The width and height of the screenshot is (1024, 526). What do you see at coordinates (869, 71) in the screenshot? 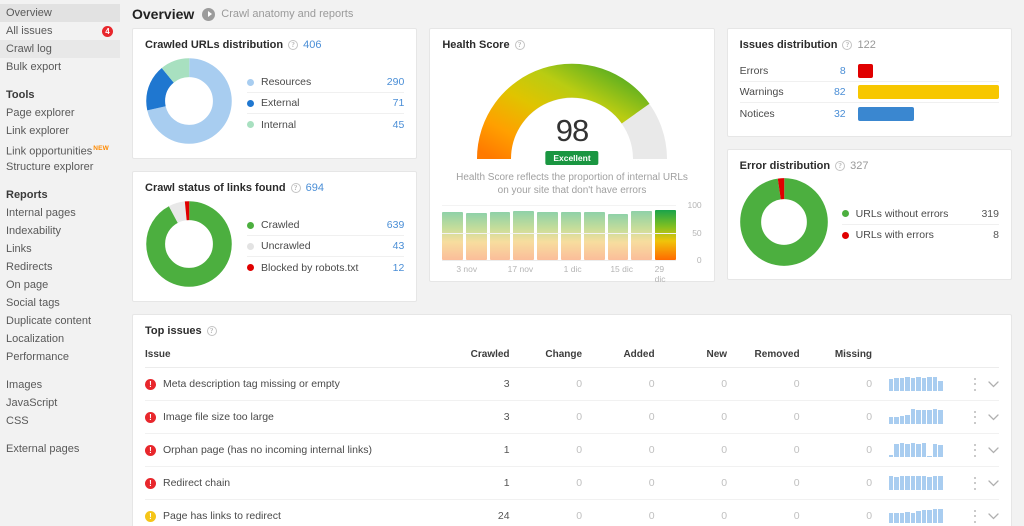
I see `issues-distribution-row: Errors 8` at bounding box center [869, 71].